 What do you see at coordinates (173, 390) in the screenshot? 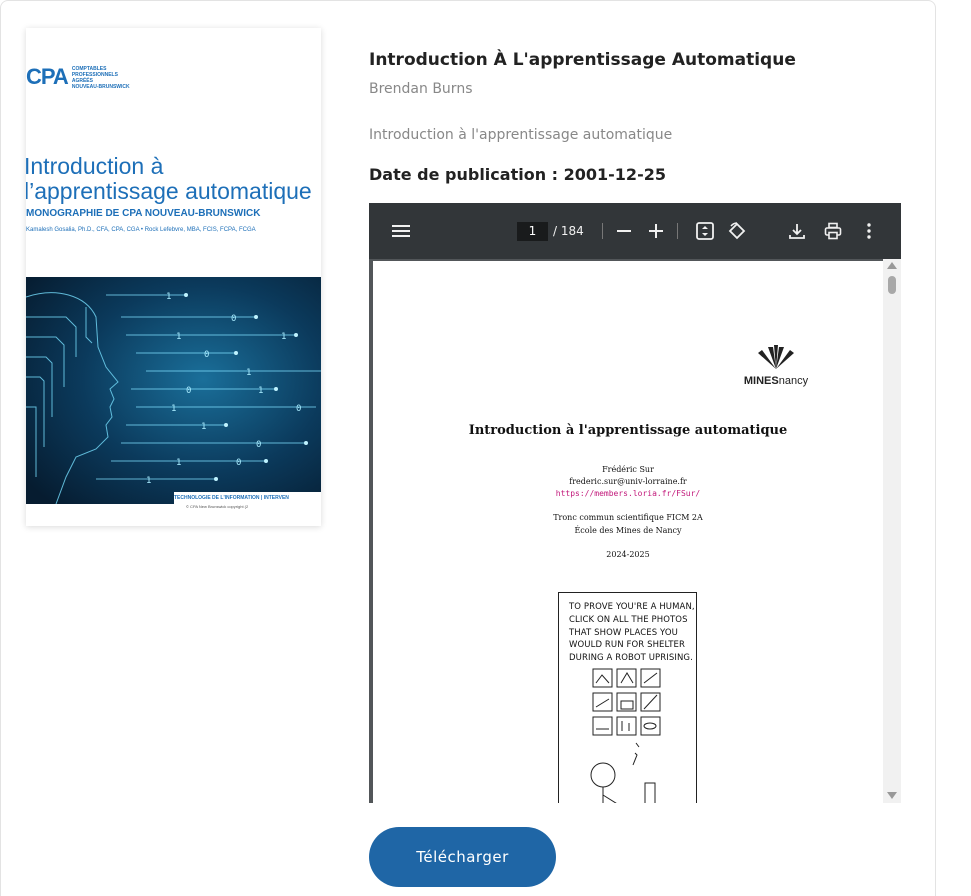
I see `circuit-face-illustration: 10 11 01 01 10 10 10 1` at bounding box center [173, 390].